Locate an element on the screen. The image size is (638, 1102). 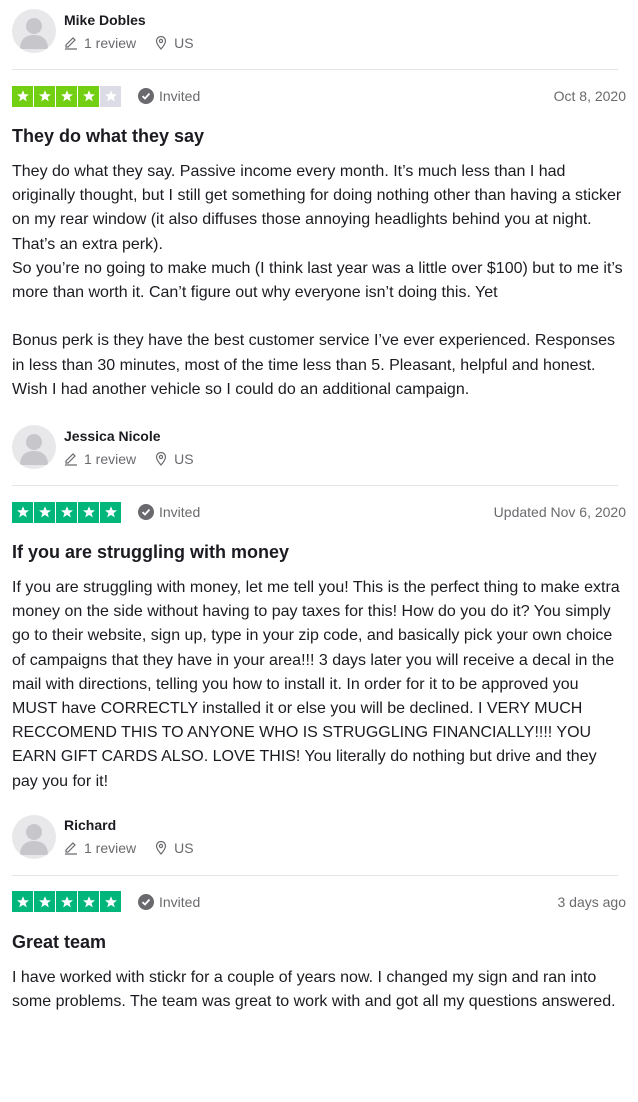
review-title: Great team is located at coordinates (319, 942).